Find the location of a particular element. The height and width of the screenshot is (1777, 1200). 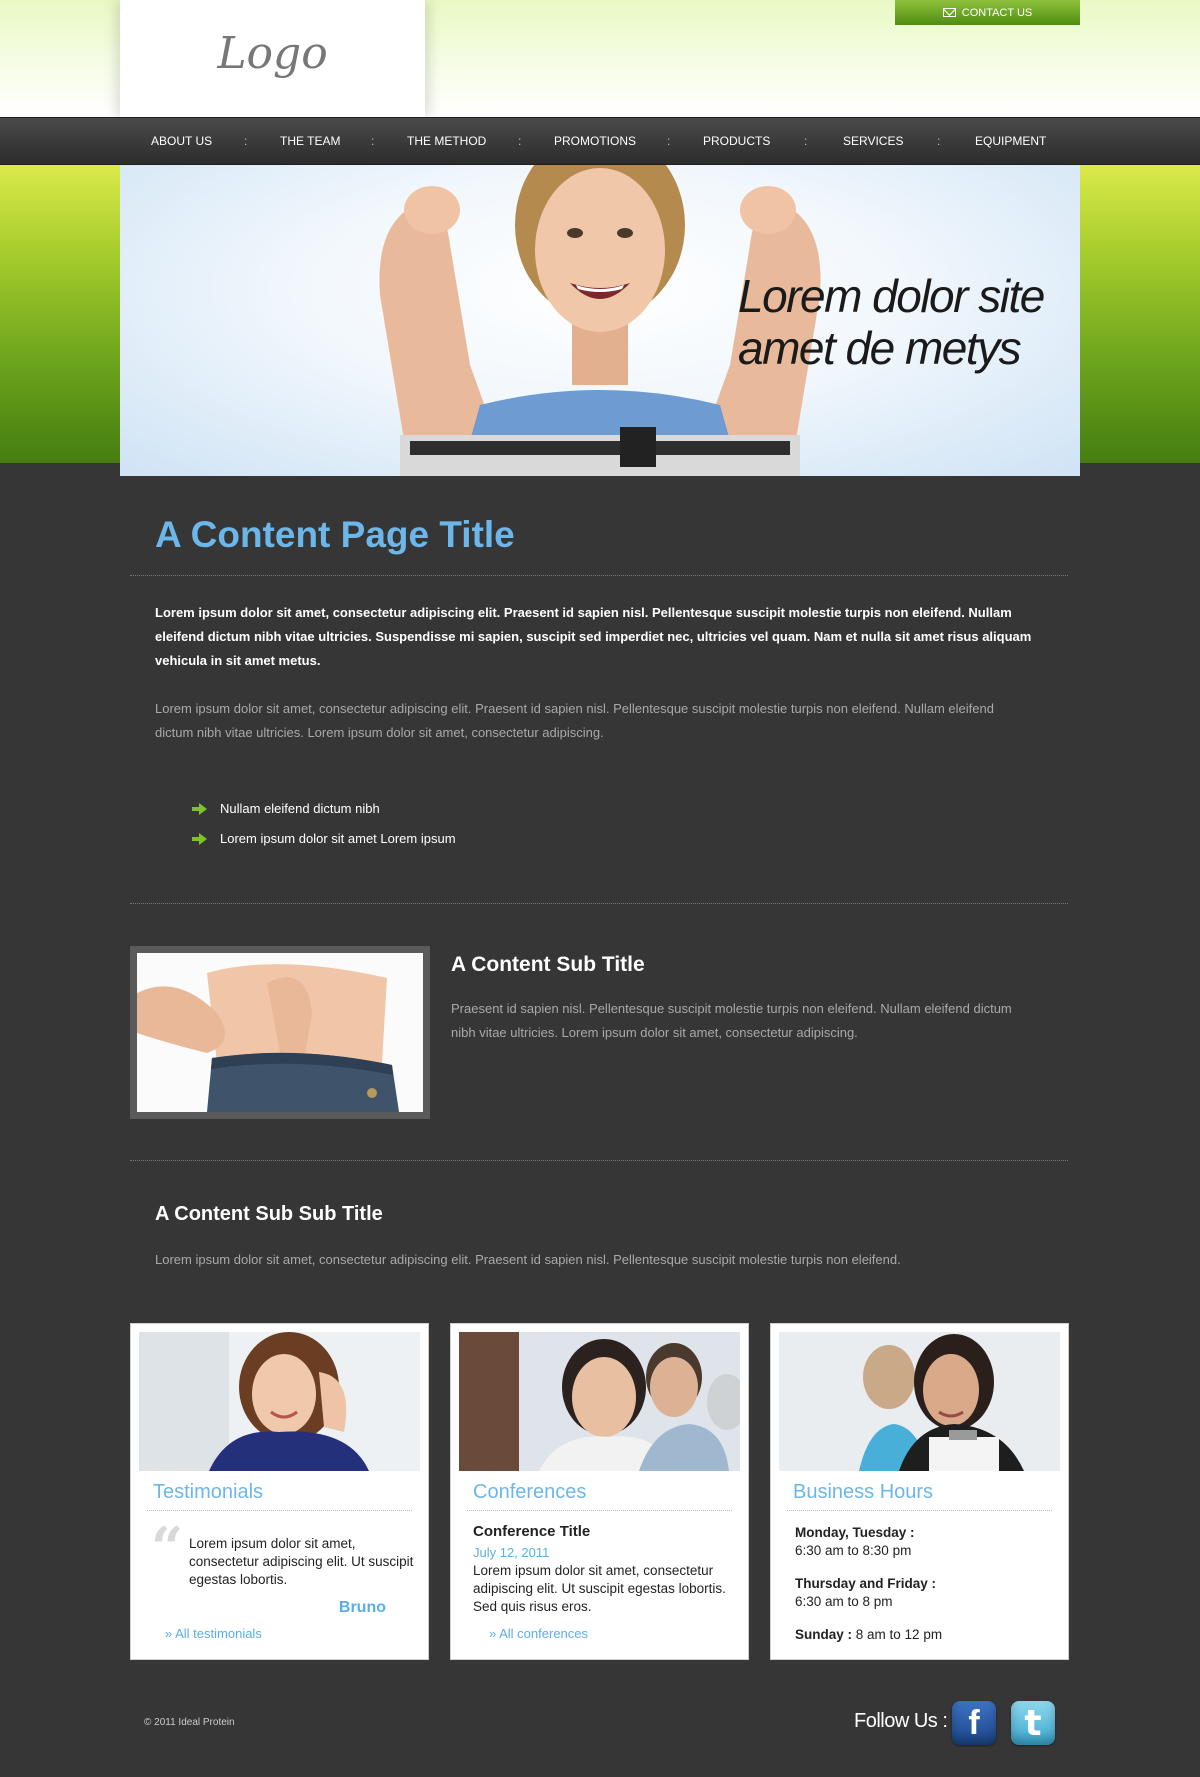

hero-banner: Lorem dolor site amet de metys is located at coordinates (600, 320).